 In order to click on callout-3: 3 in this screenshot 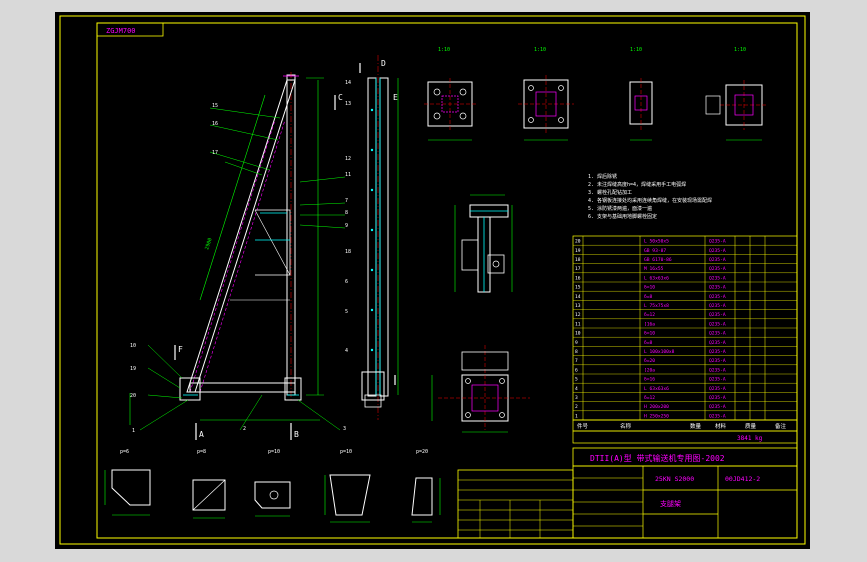, I will do `click(344, 429)`.